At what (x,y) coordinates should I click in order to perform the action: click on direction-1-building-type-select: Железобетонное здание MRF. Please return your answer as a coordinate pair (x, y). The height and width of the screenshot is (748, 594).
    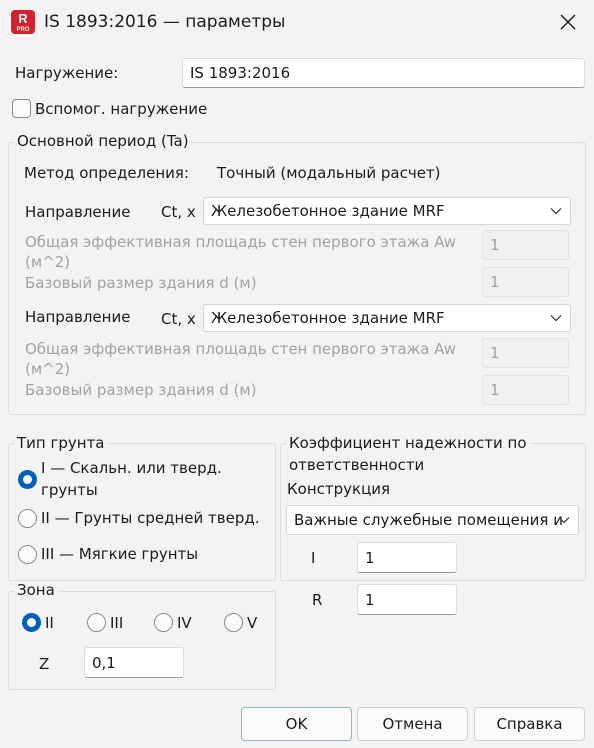
    Looking at the image, I should click on (387, 211).